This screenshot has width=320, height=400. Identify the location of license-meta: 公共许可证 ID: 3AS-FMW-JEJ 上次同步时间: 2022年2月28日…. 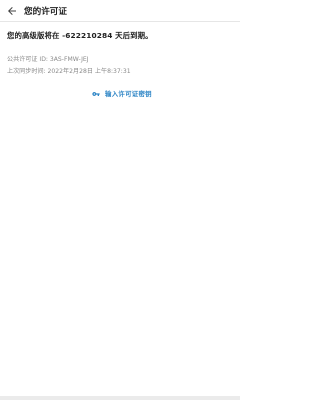
(121, 65).